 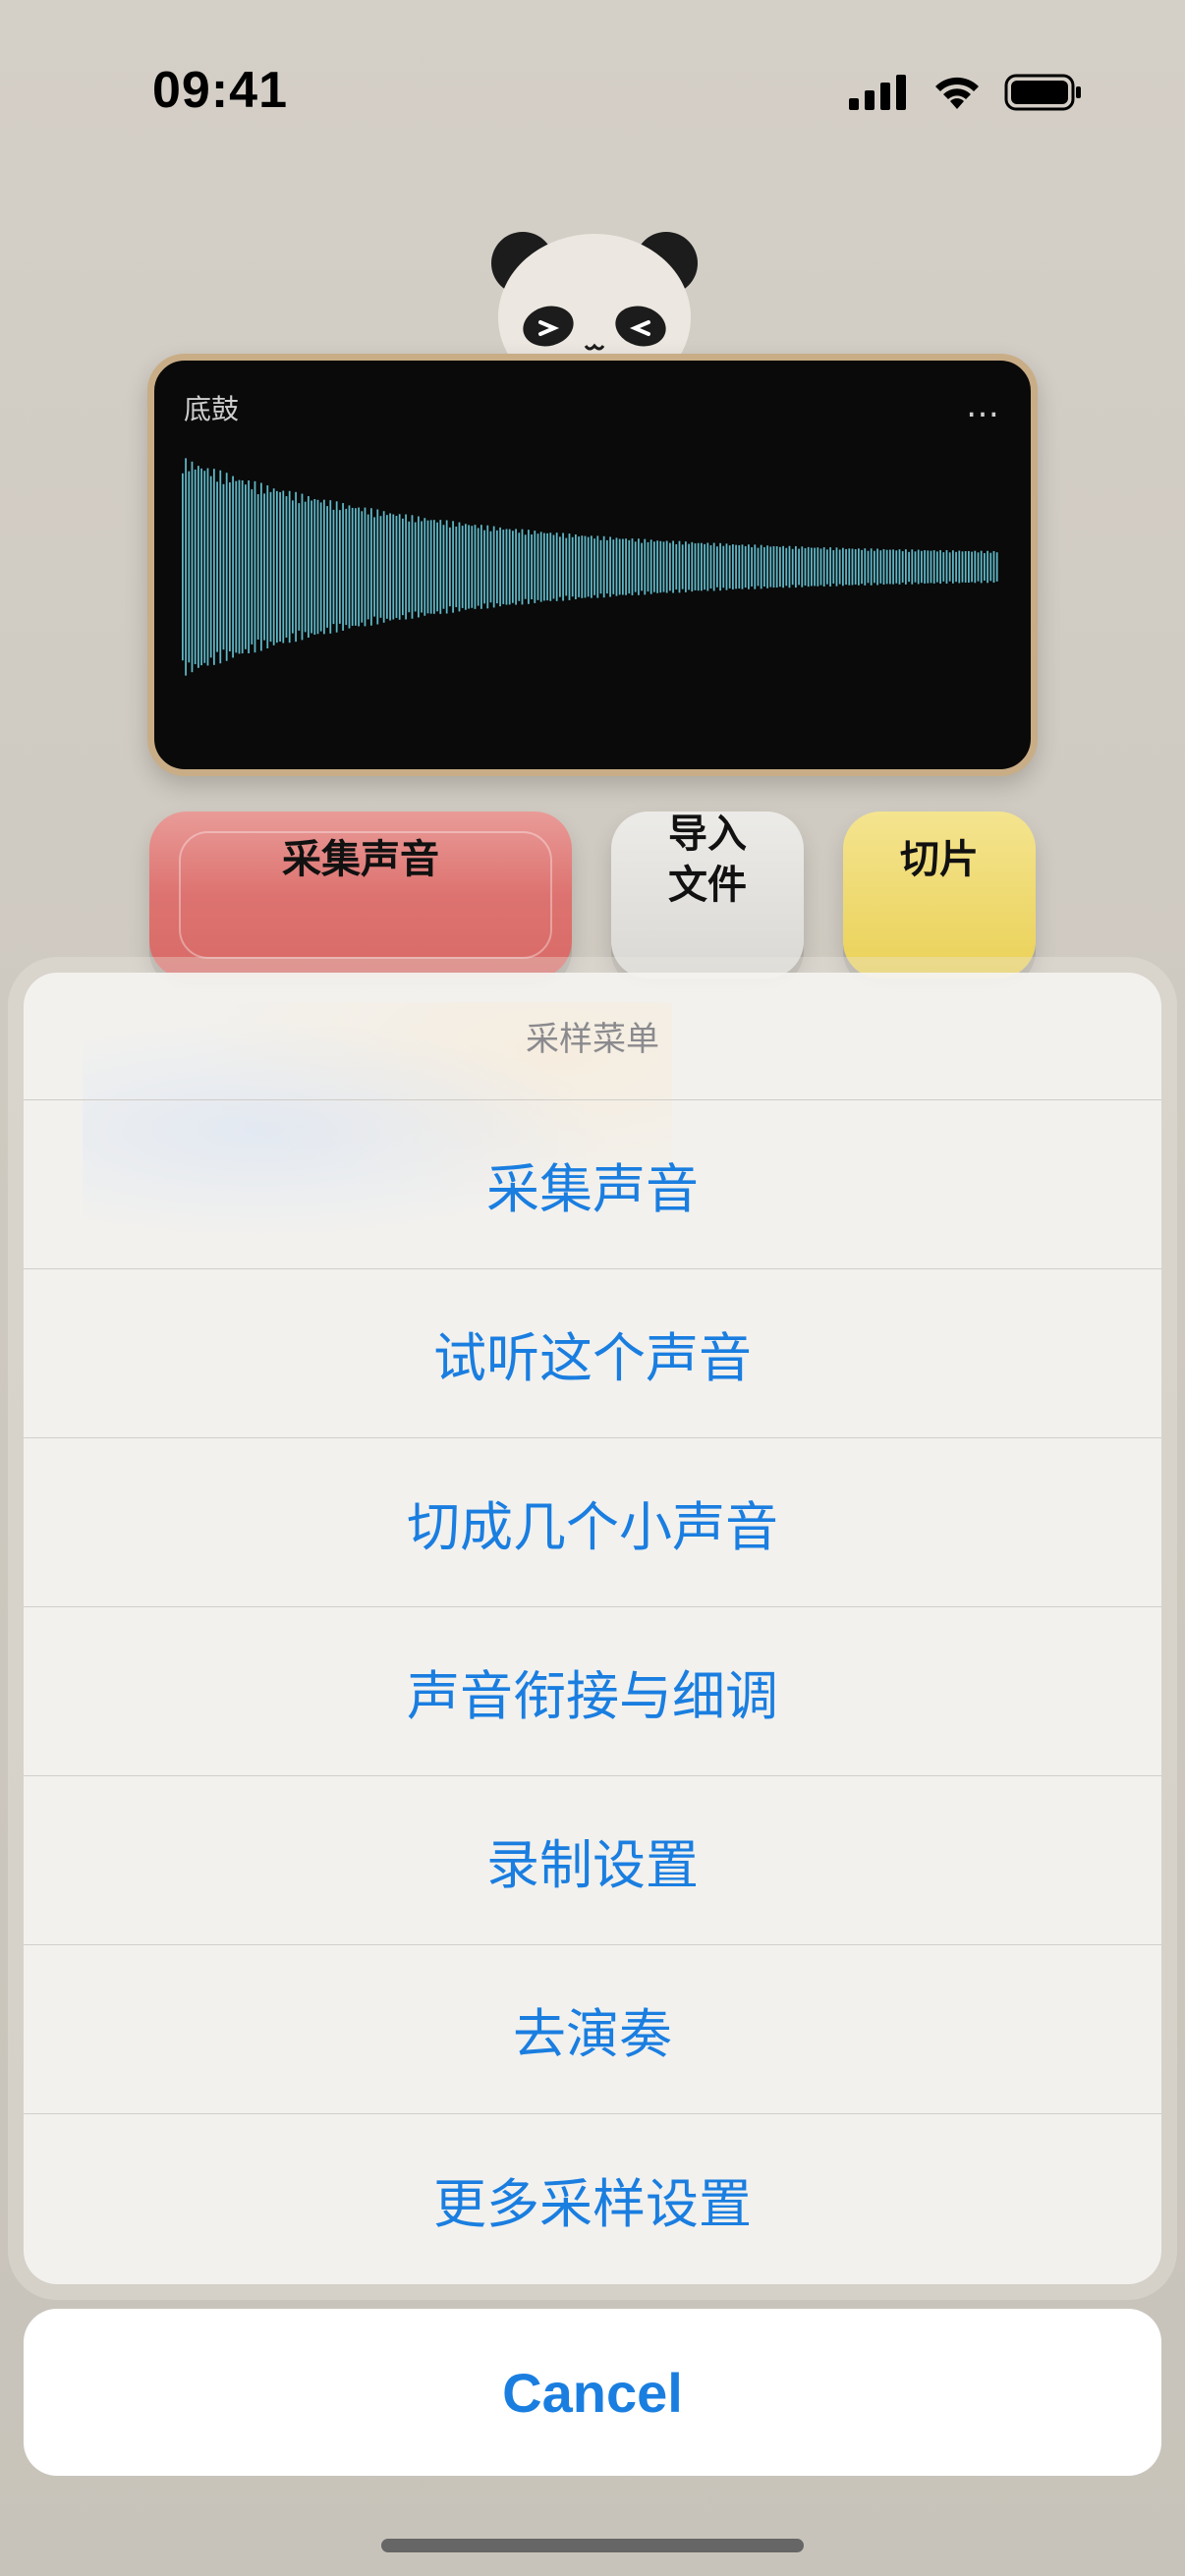 I want to click on action-preview-sound: 试听这个声音, so click(x=592, y=1353).